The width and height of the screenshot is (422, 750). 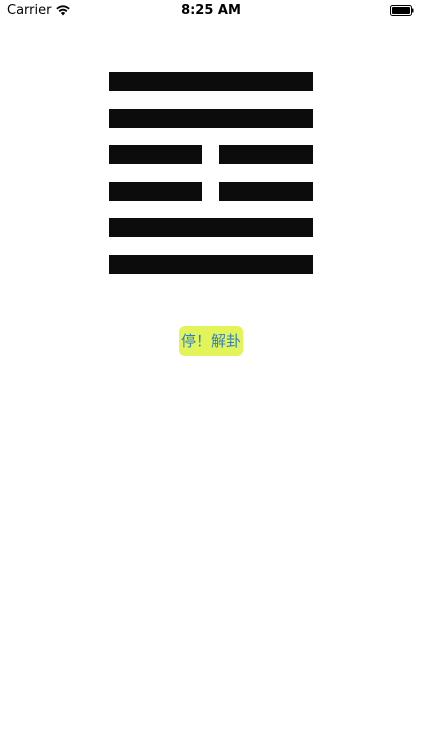 I want to click on hexagram-line-3-yin, so click(x=211, y=154).